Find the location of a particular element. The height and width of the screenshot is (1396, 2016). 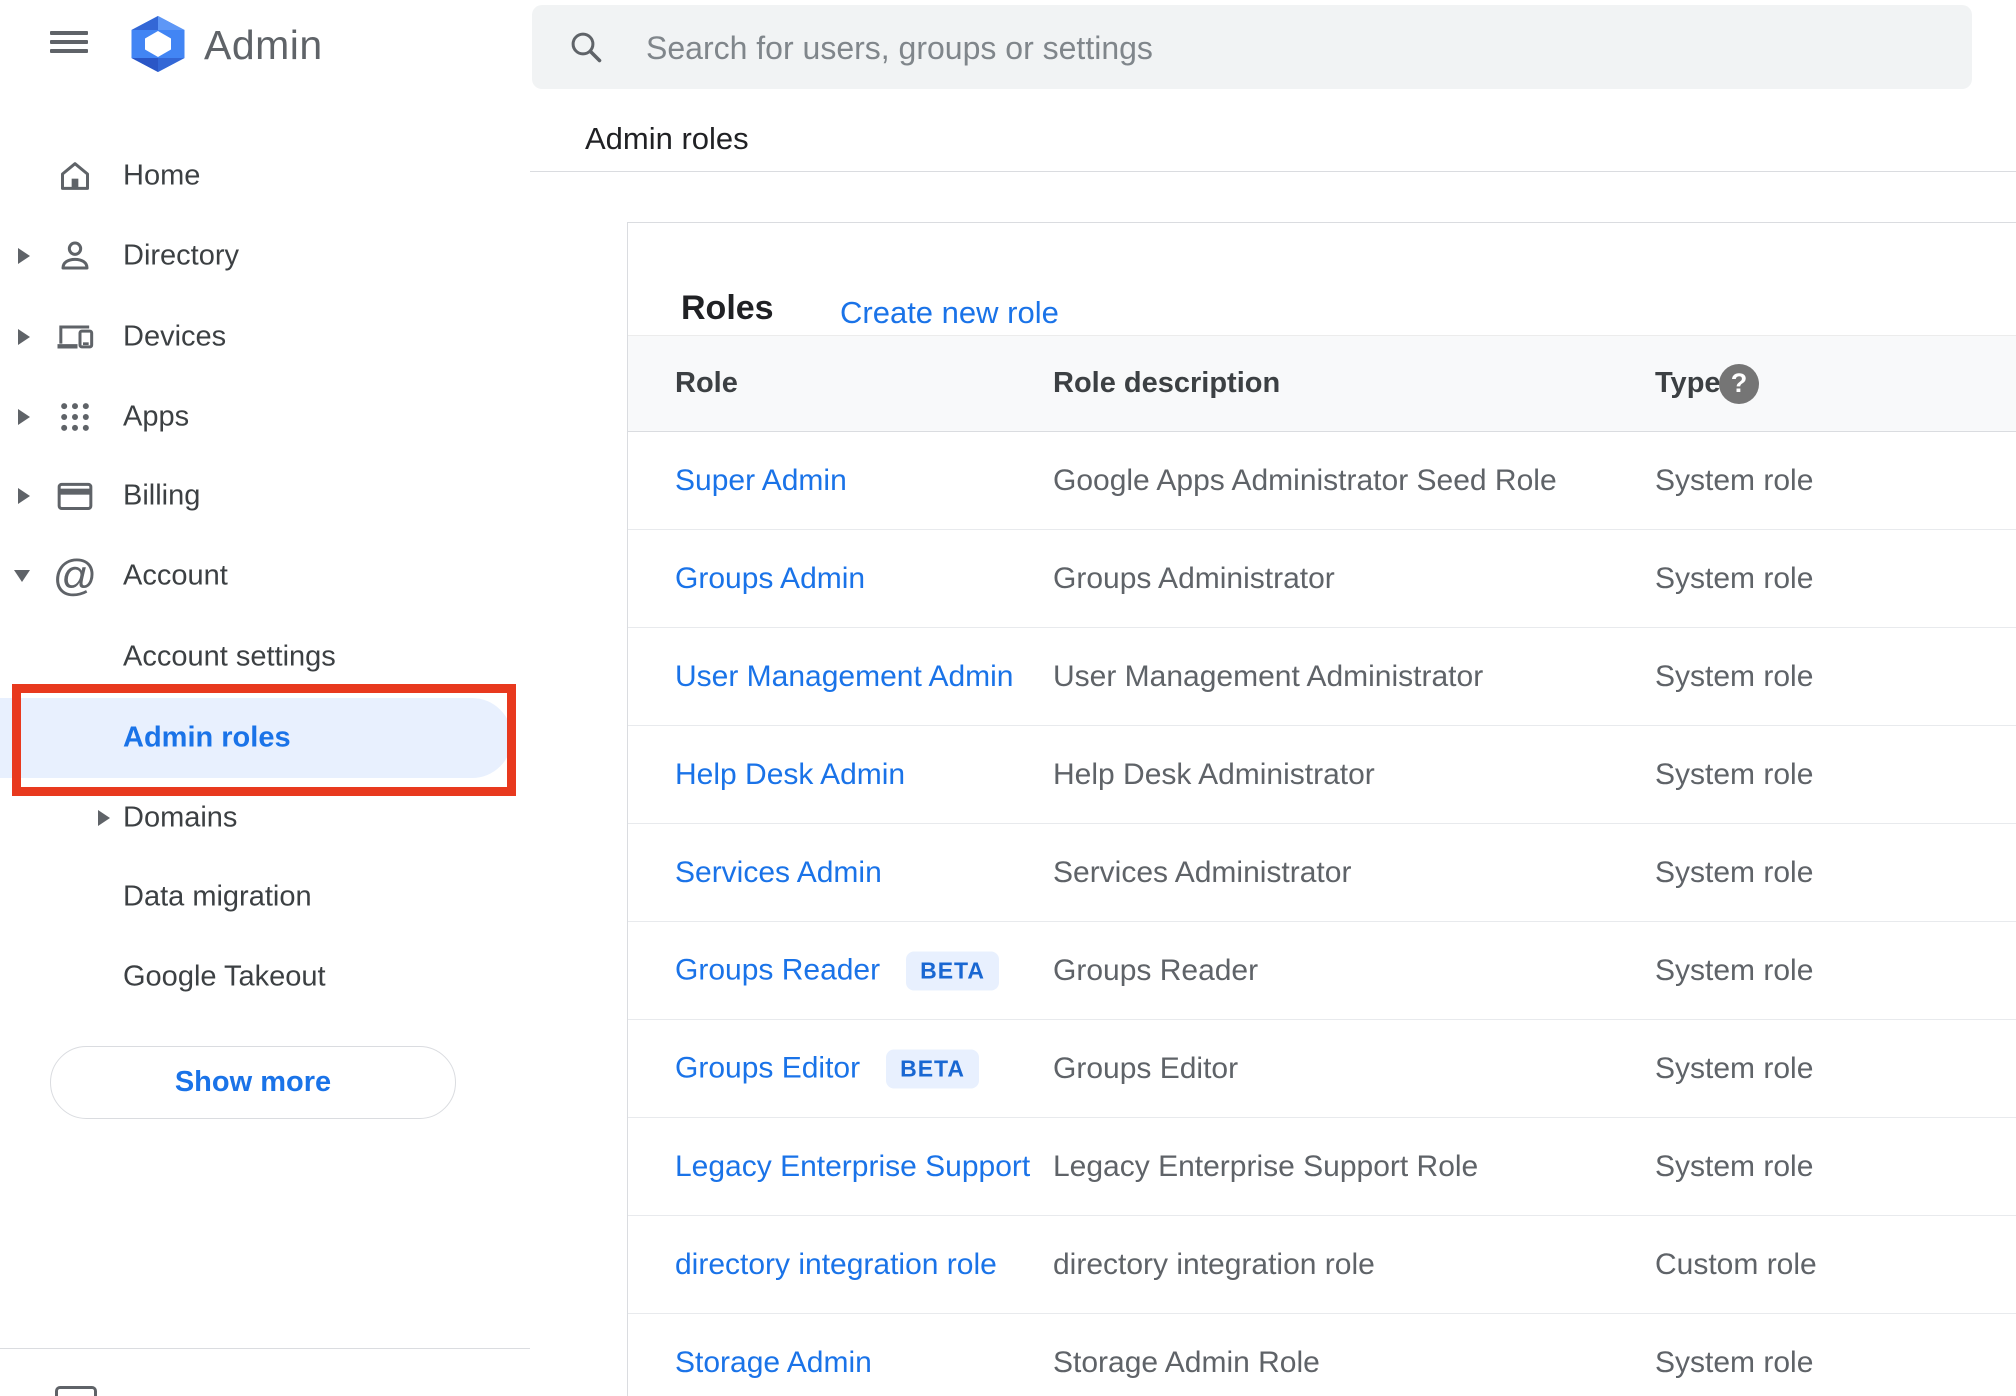

role-link: Groups Editor is located at coordinates (767, 1069).